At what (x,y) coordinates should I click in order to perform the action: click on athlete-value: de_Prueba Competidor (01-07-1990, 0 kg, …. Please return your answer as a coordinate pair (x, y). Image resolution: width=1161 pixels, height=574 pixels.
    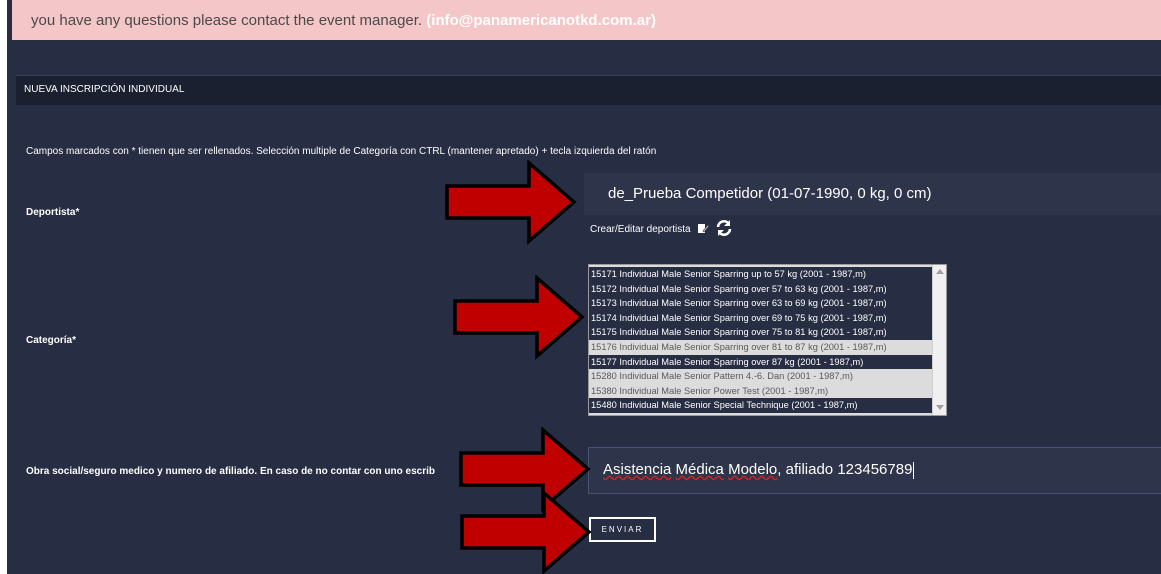
    Looking at the image, I should click on (770, 193).